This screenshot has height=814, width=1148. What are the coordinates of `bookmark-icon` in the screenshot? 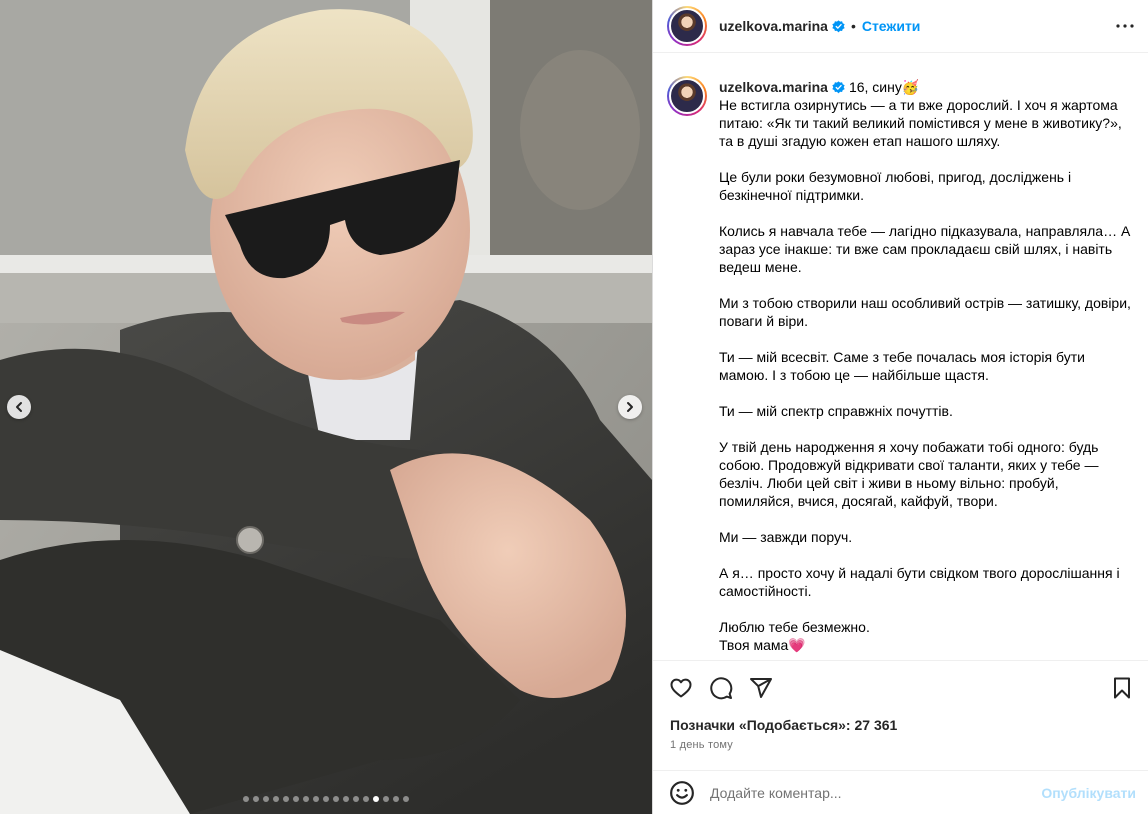 It's located at (1122, 688).